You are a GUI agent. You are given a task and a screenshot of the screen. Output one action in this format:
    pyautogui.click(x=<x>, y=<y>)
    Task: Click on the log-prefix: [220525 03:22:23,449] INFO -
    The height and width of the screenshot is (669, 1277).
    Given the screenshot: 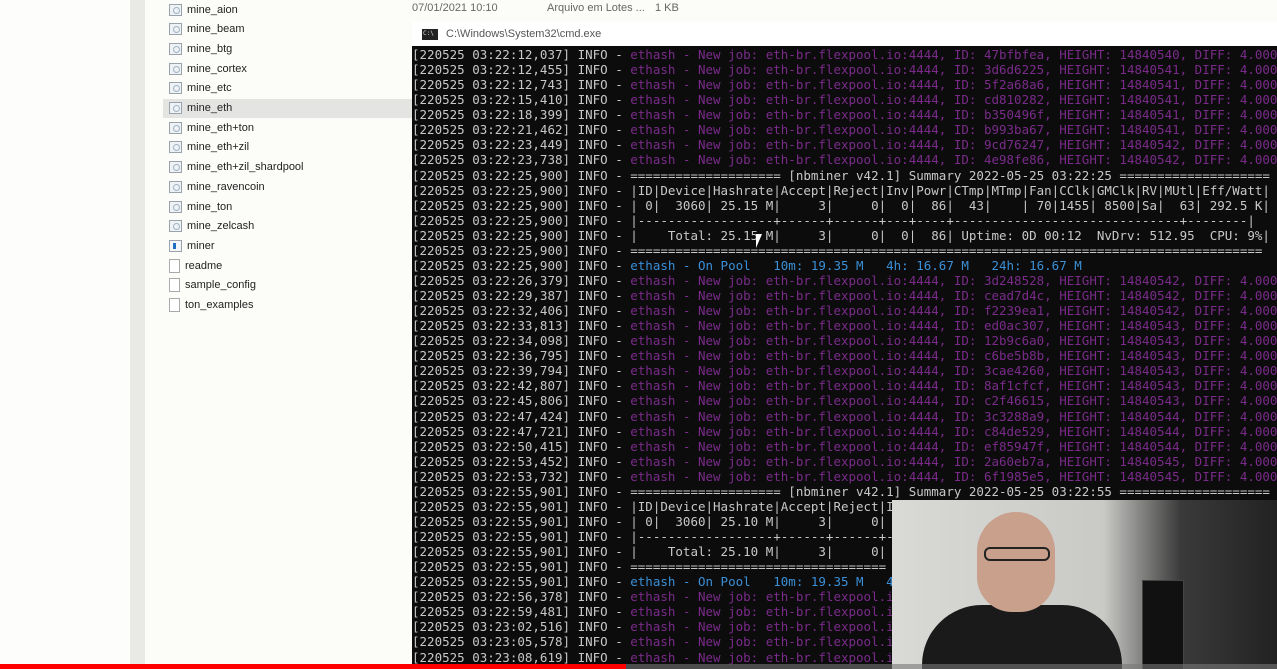 What is the action you would take?
    pyautogui.click(x=521, y=145)
    